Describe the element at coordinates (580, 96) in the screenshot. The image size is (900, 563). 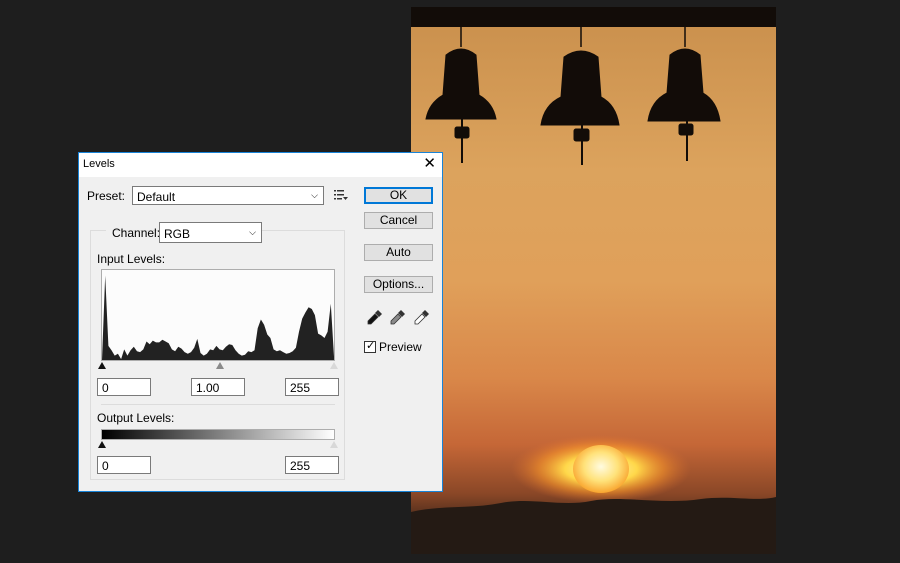
I see `bell-center` at that location.